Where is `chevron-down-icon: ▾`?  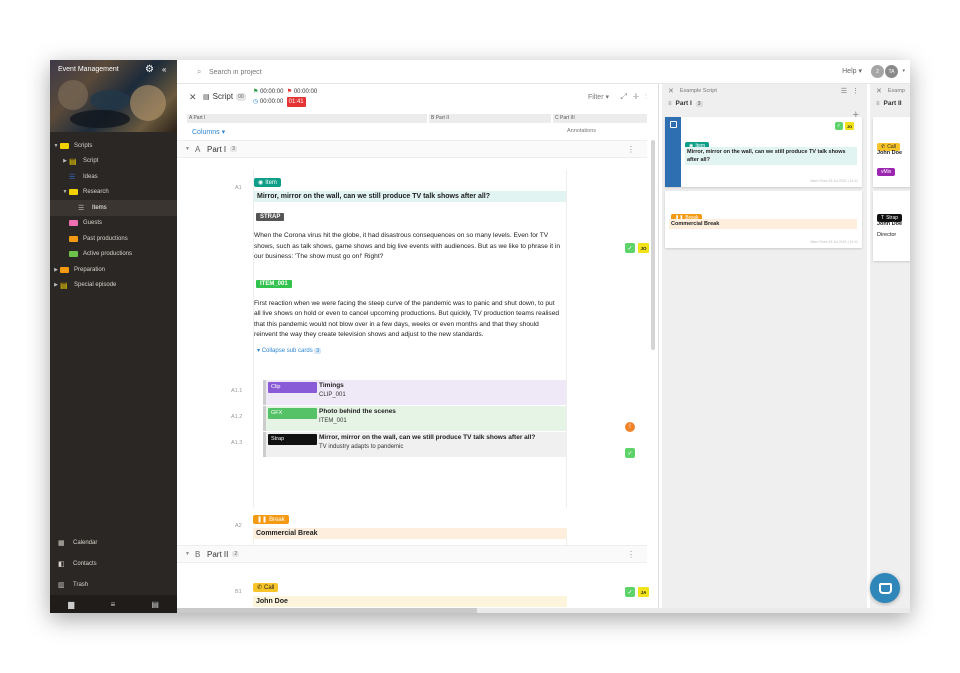 chevron-down-icon: ▾ is located at coordinates (903, 71).